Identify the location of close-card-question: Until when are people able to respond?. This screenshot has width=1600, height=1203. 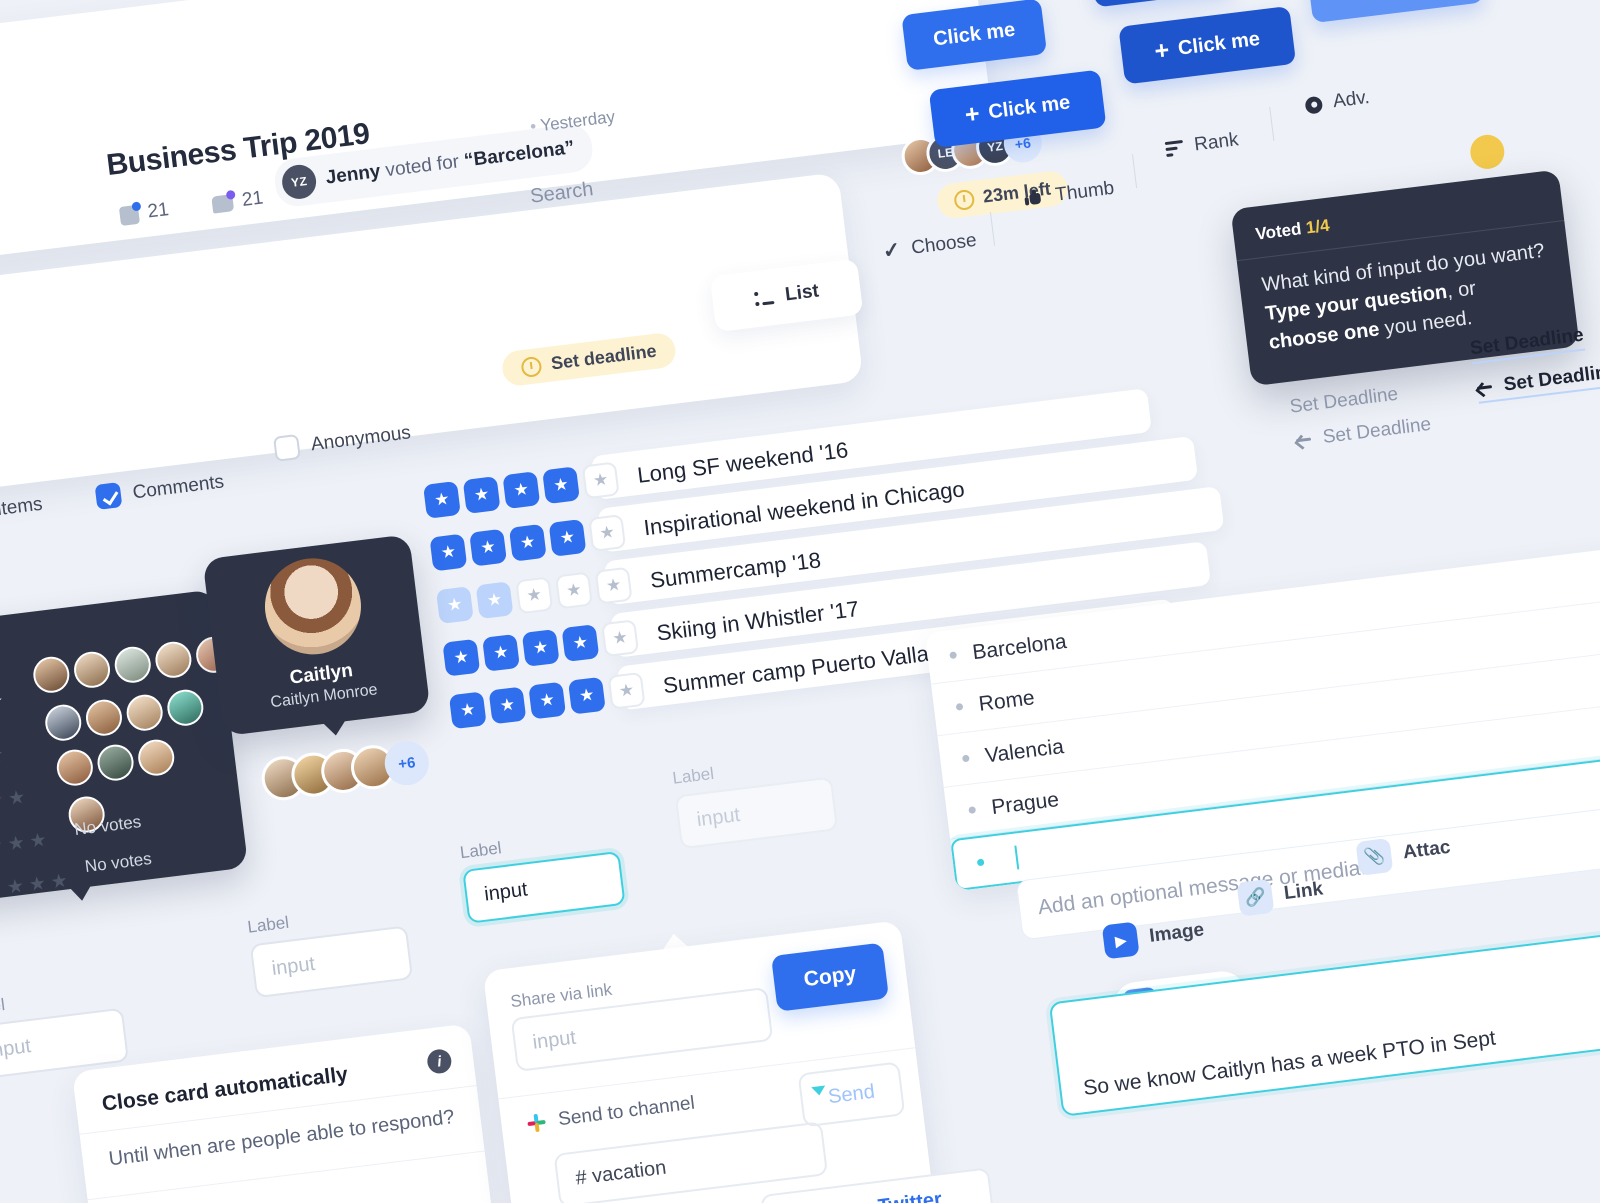
(281, 1138).